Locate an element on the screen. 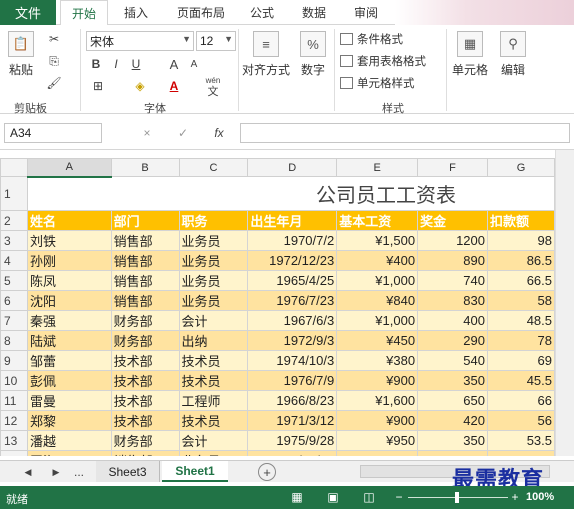  underline-button: U is located at coordinates (136, 64).